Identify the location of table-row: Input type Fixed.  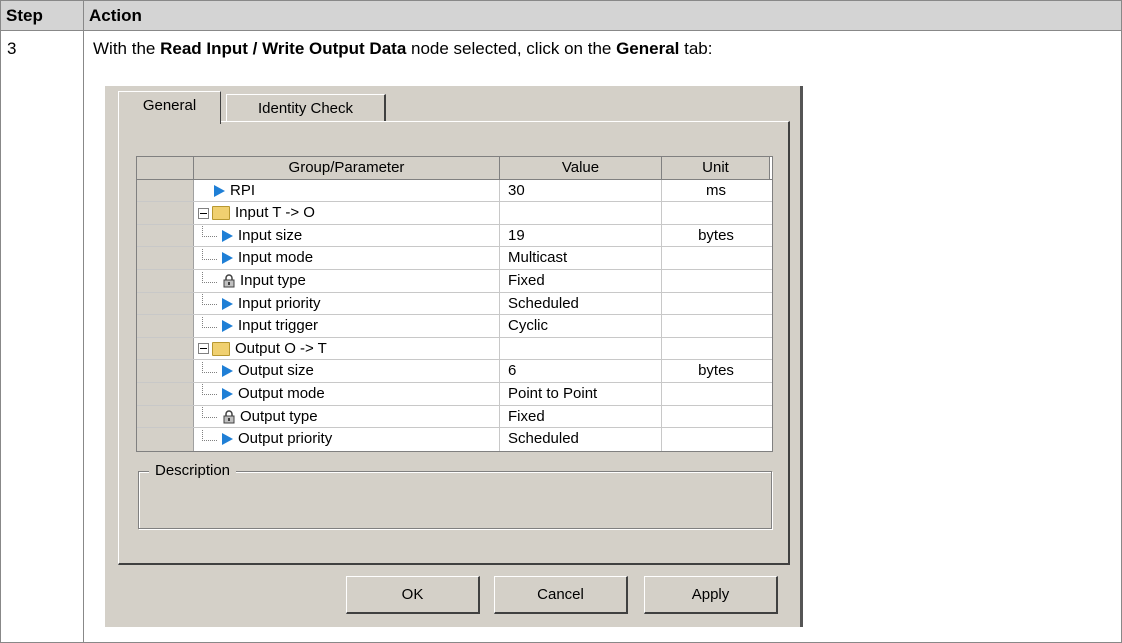
(454, 281).